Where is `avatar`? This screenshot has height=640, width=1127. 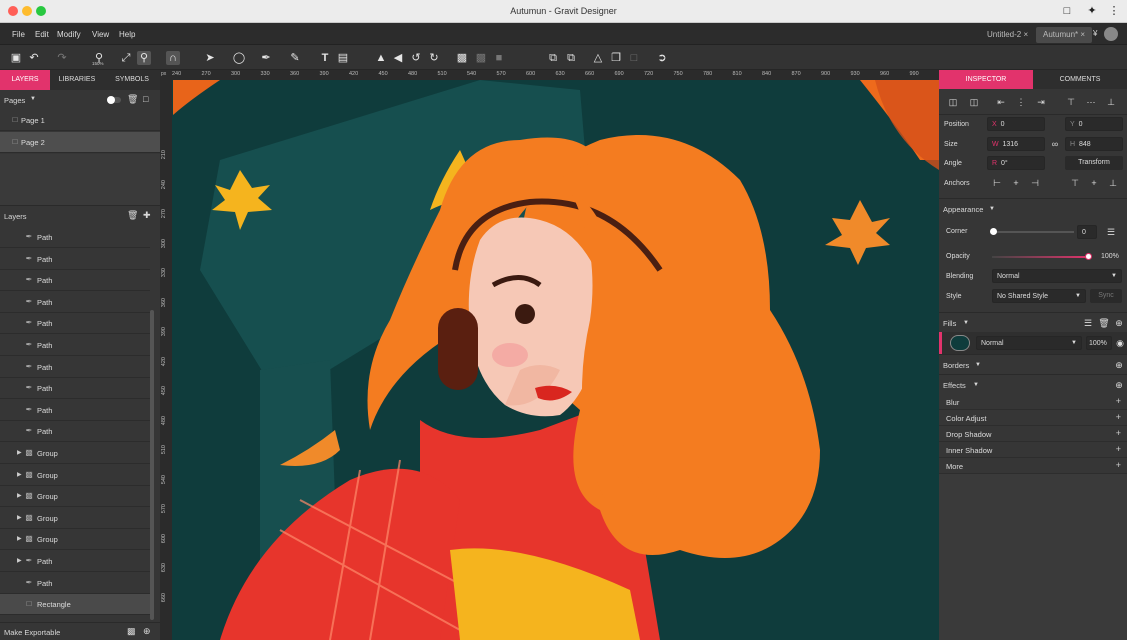 avatar is located at coordinates (1111, 34).